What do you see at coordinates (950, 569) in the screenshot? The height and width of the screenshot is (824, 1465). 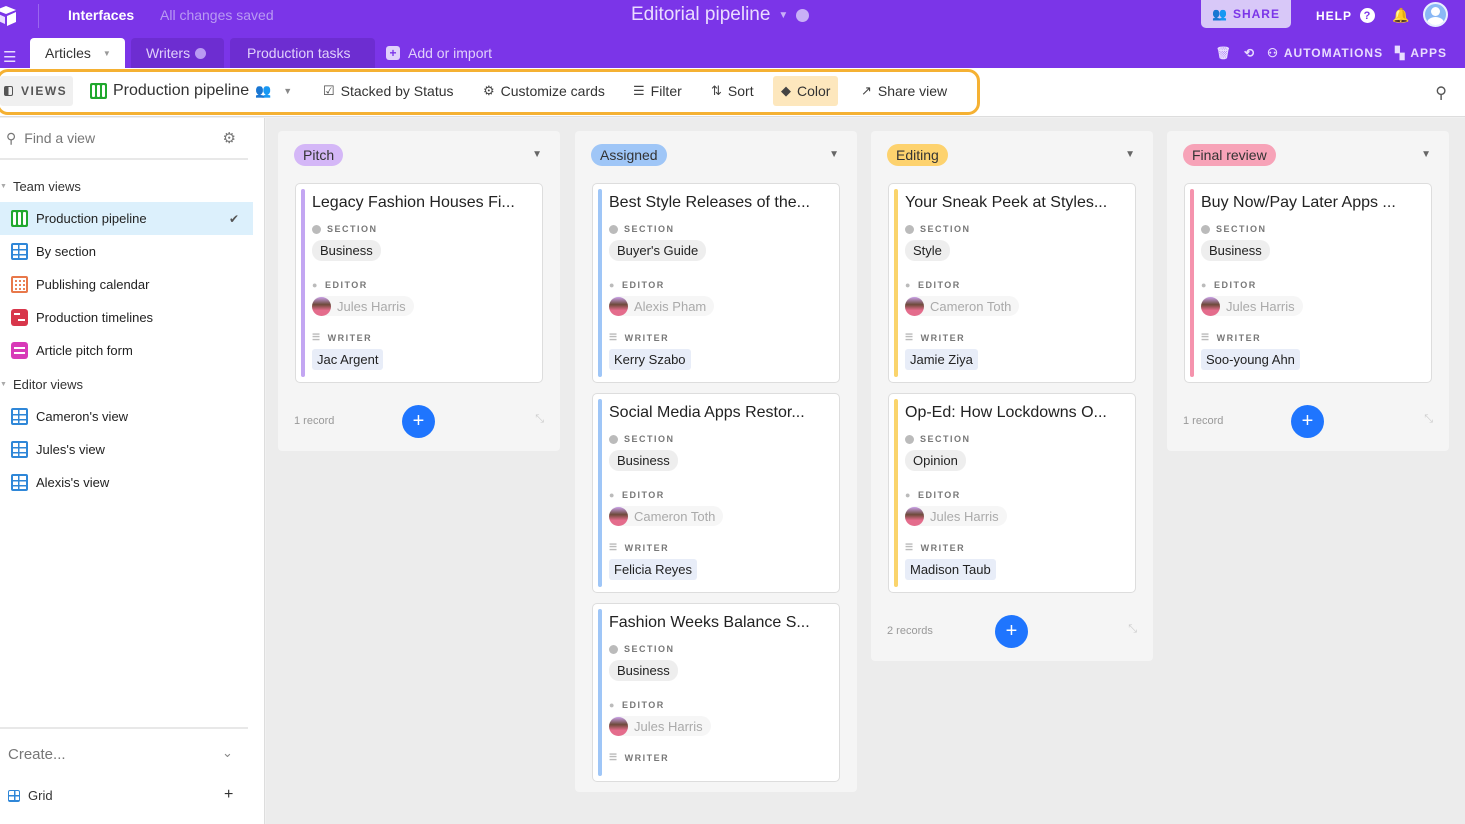 I see `writer-pill: Madison Taub` at bounding box center [950, 569].